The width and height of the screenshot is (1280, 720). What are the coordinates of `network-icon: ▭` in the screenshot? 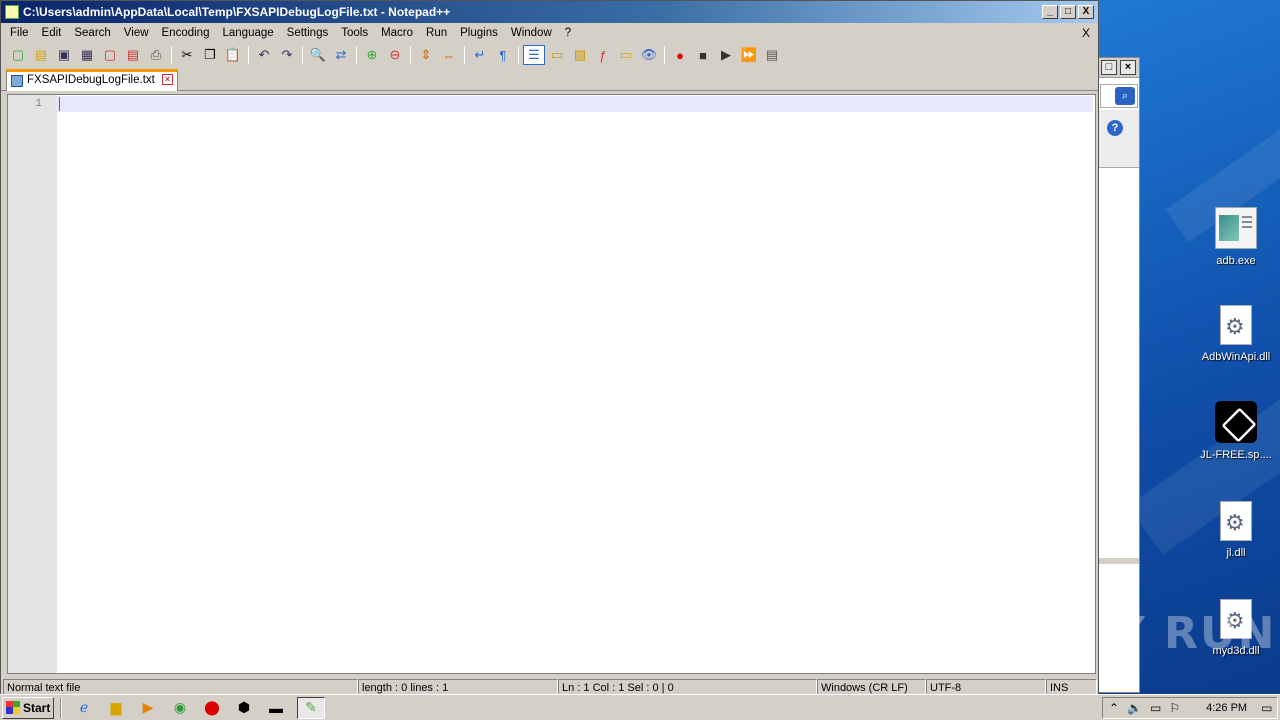 It's located at (1155, 708).